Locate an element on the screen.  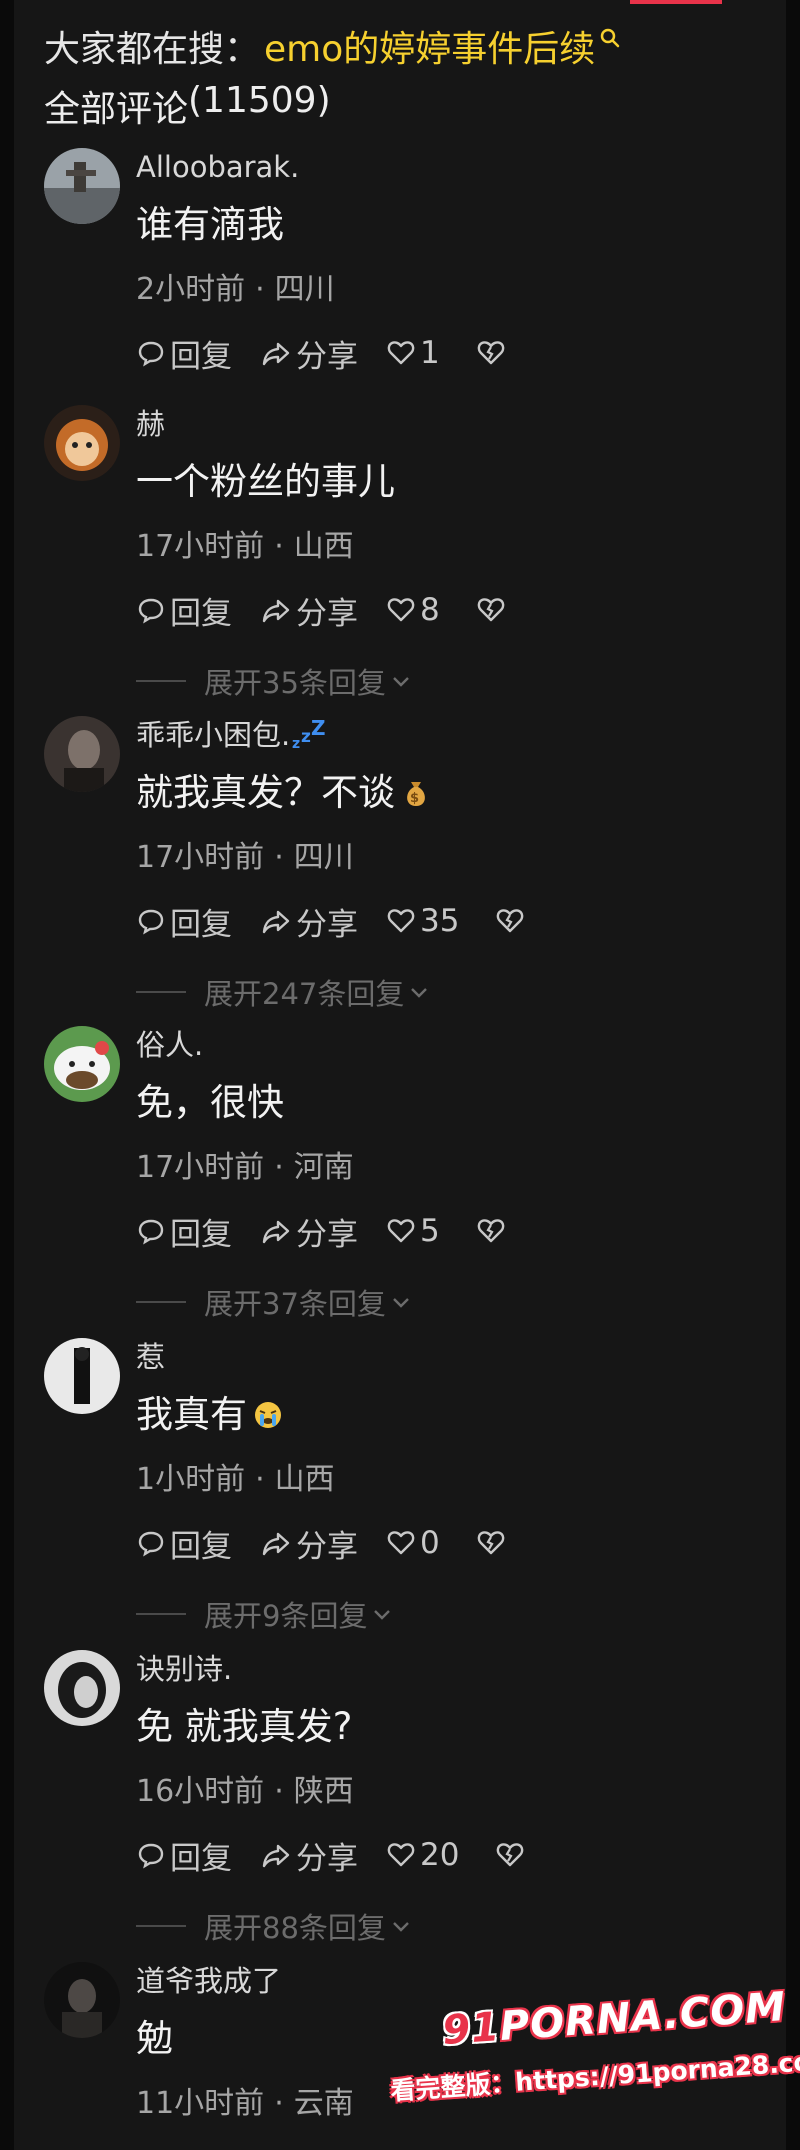
comment-text: 免，很快 is located at coordinates (210, 1102).